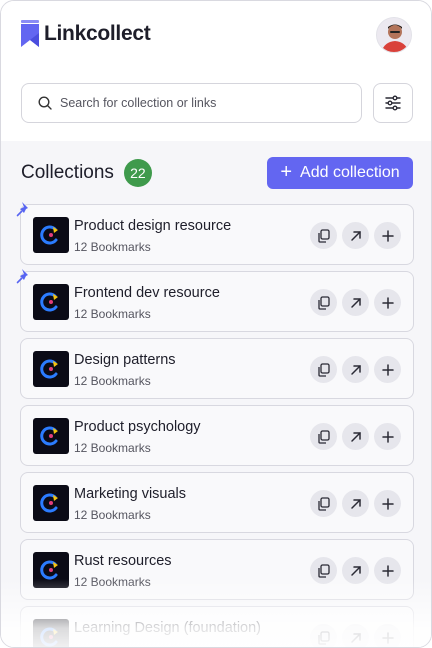 This screenshot has width=432, height=648. I want to click on collection-title: Product psychology, so click(137, 427).